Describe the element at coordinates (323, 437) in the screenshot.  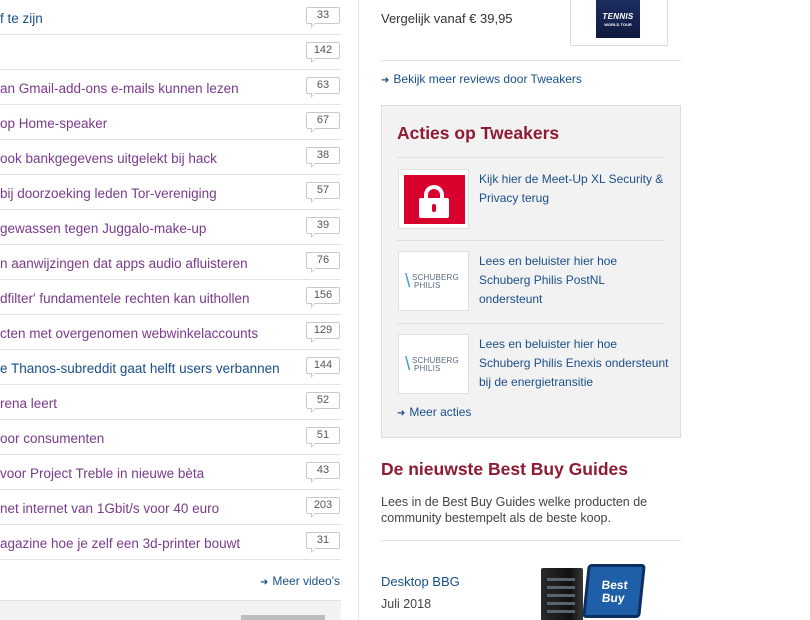
I see `comment-count-badge: 51` at that location.